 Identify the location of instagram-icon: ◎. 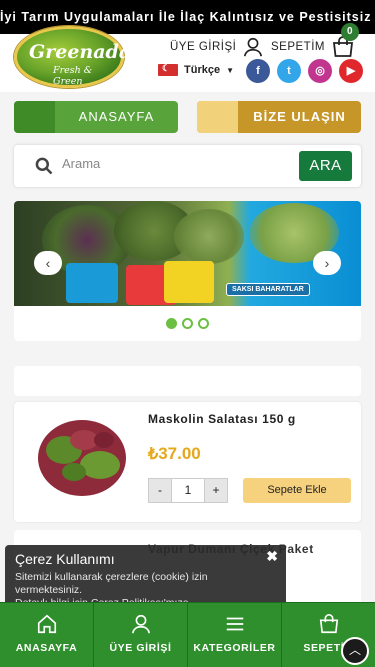
(320, 71).